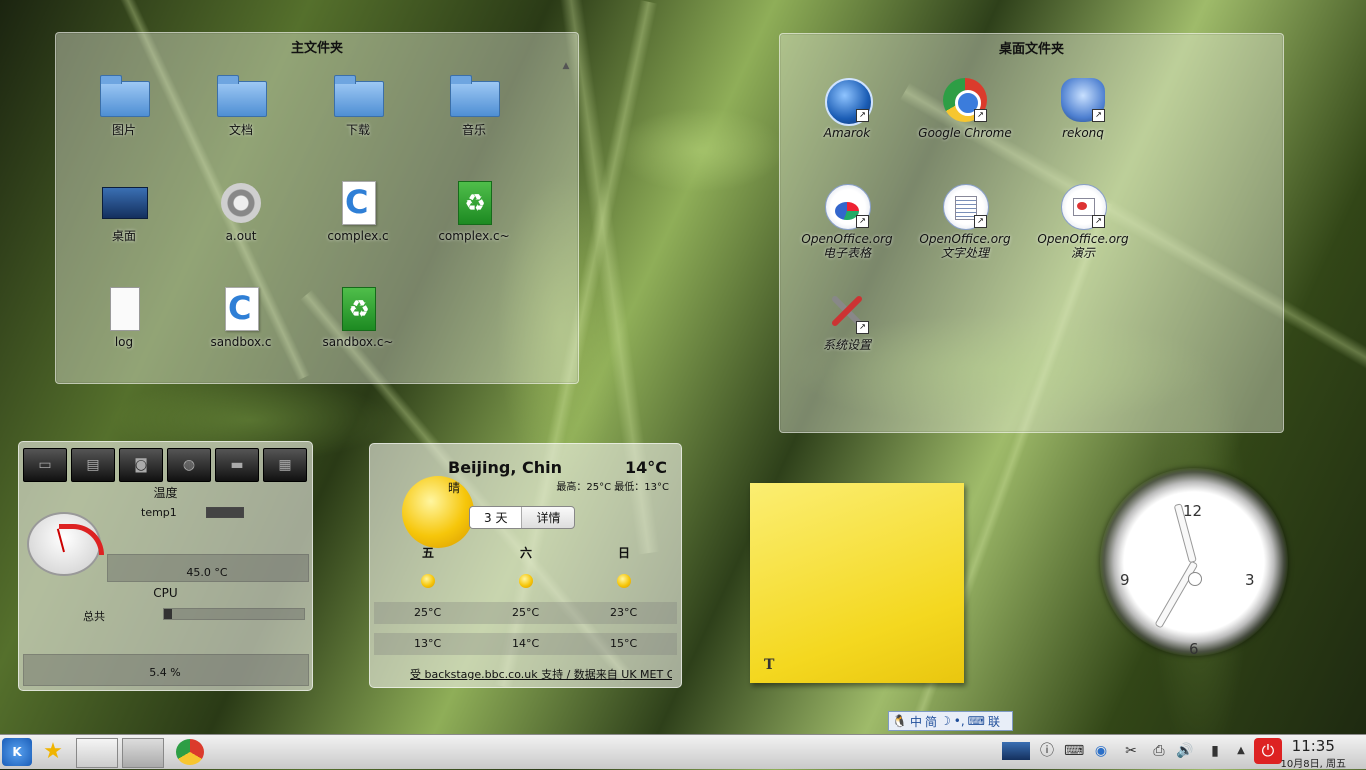  I want to click on sun-icon, so click(438, 512).